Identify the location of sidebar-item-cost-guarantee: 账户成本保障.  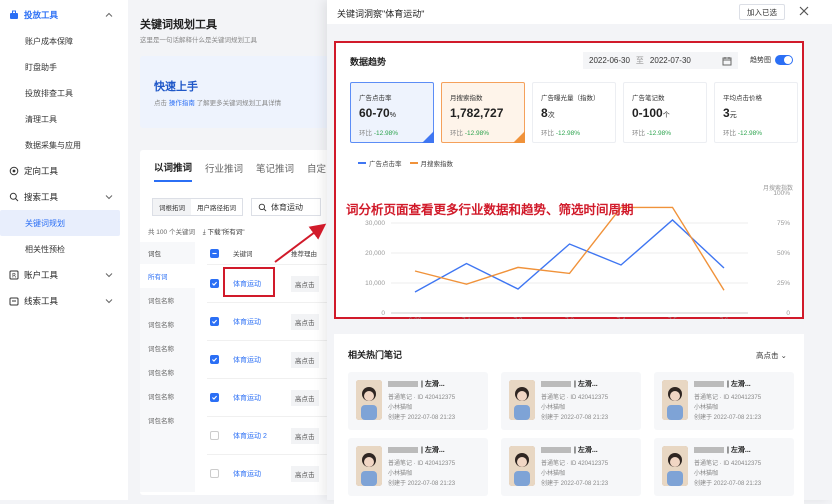
(64, 41).